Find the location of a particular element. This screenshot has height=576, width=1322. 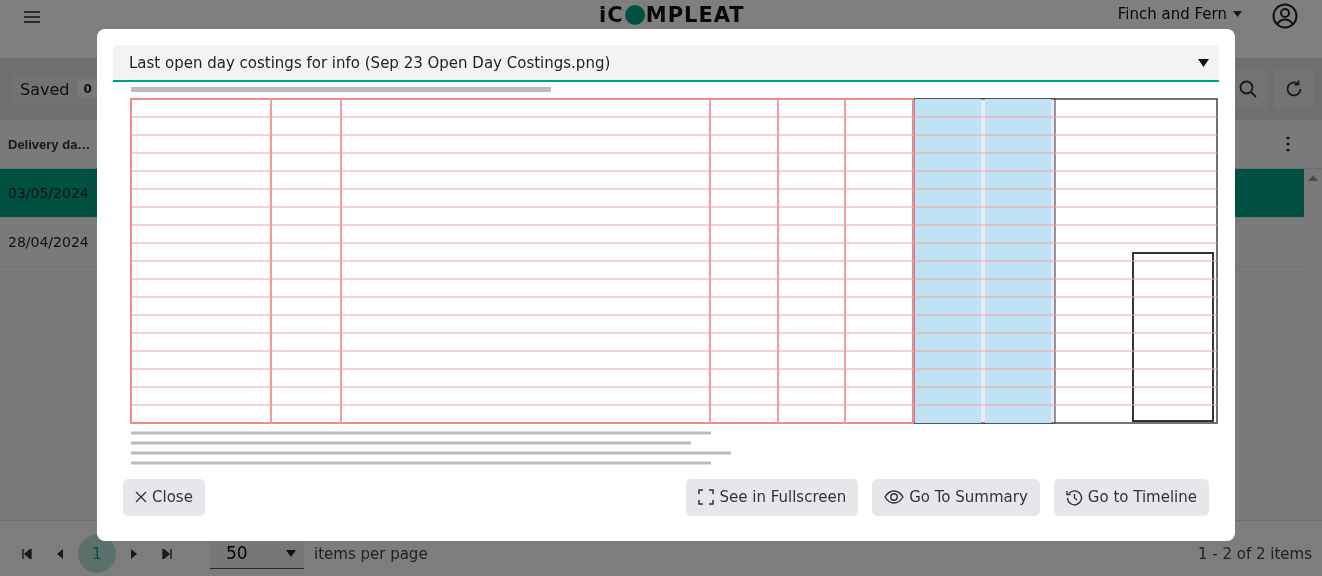

close-button: Close is located at coordinates (164, 497).